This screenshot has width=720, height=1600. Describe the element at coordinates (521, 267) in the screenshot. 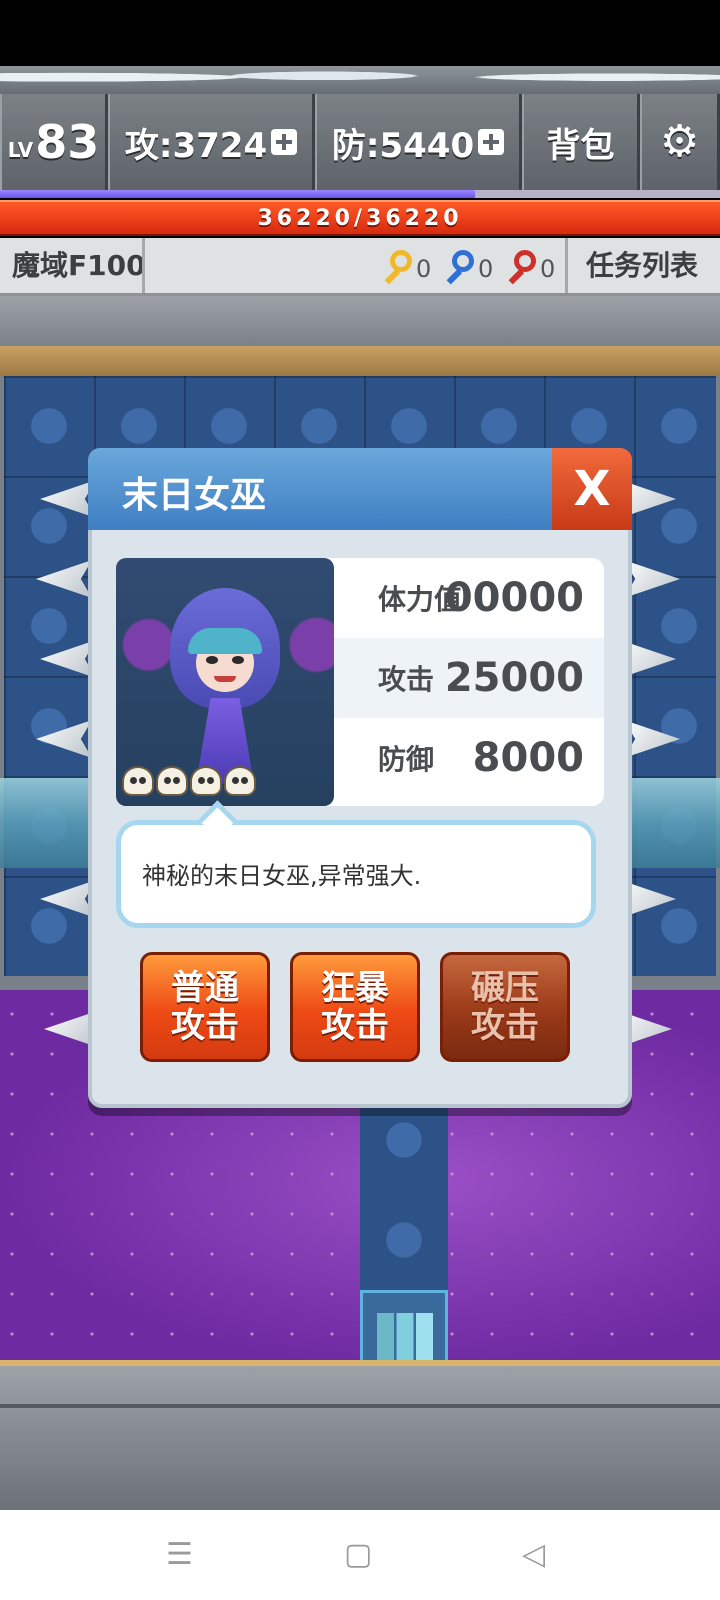

I see `red-key-icon` at that location.